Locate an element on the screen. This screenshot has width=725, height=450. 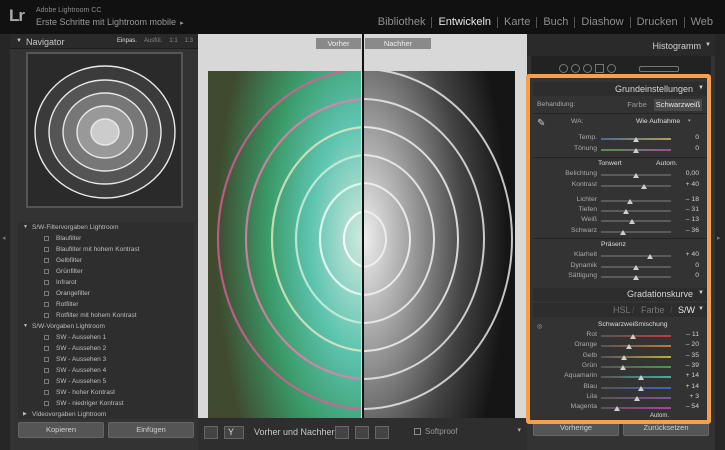
preset-item: Grünfilter is located at coordinates (106, 271).